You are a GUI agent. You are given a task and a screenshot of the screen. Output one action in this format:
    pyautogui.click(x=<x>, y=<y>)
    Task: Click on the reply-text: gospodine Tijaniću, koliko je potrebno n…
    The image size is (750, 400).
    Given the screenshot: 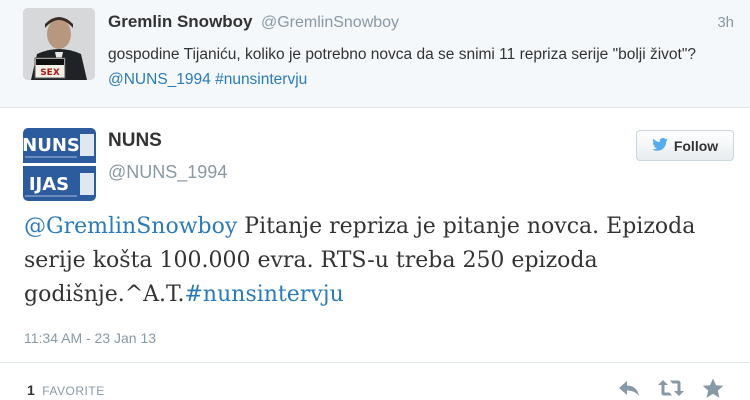 What is the action you would take?
    pyautogui.click(x=413, y=67)
    